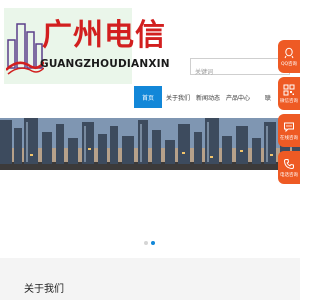 This screenshot has width=320, height=300. I want to click on search-box, so click(240, 69).